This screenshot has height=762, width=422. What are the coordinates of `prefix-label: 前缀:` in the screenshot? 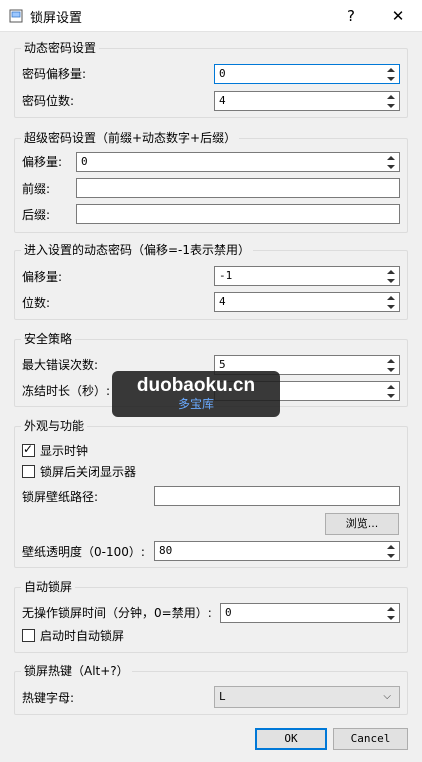 It's located at (36, 189).